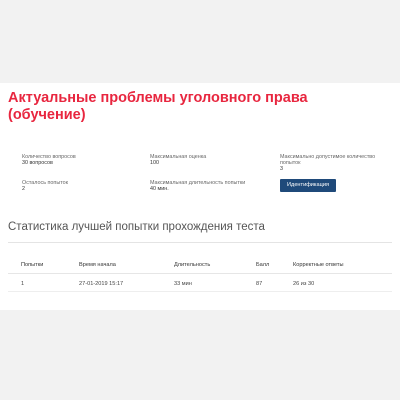 Image resolution: width=400 pixels, height=400 pixels. What do you see at coordinates (97, 265) in the screenshot?
I see `header-start-time: Время начала` at bounding box center [97, 265].